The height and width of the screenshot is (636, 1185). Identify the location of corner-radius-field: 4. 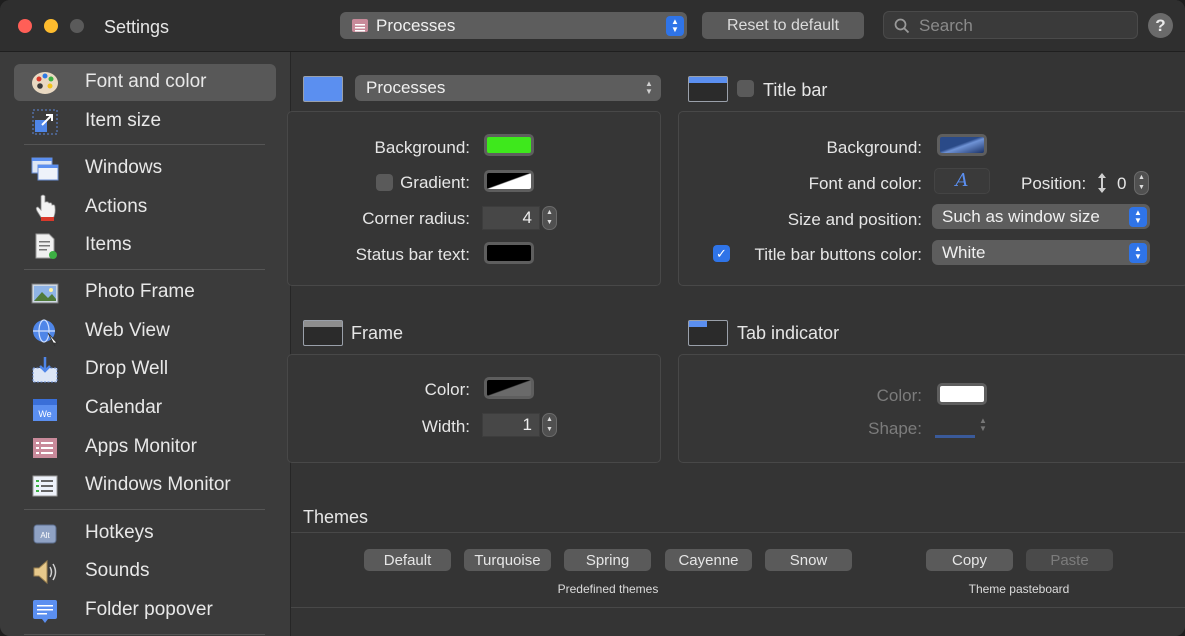
(511, 218).